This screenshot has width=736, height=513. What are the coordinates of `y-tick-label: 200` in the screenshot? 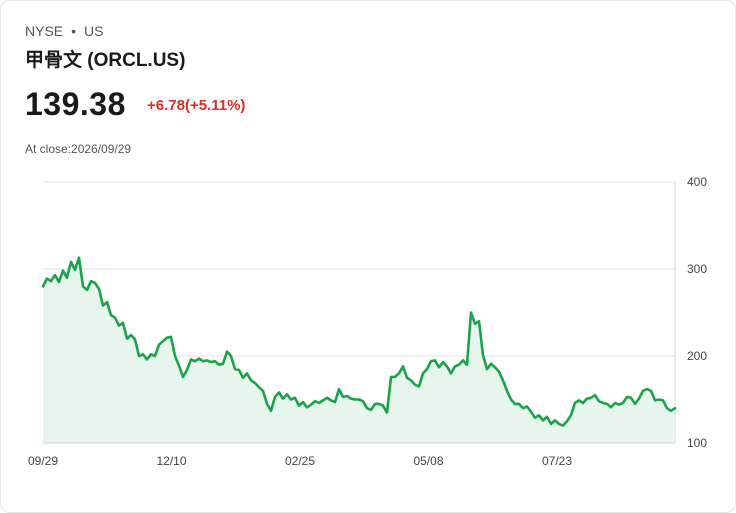 It's located at (697, 356).